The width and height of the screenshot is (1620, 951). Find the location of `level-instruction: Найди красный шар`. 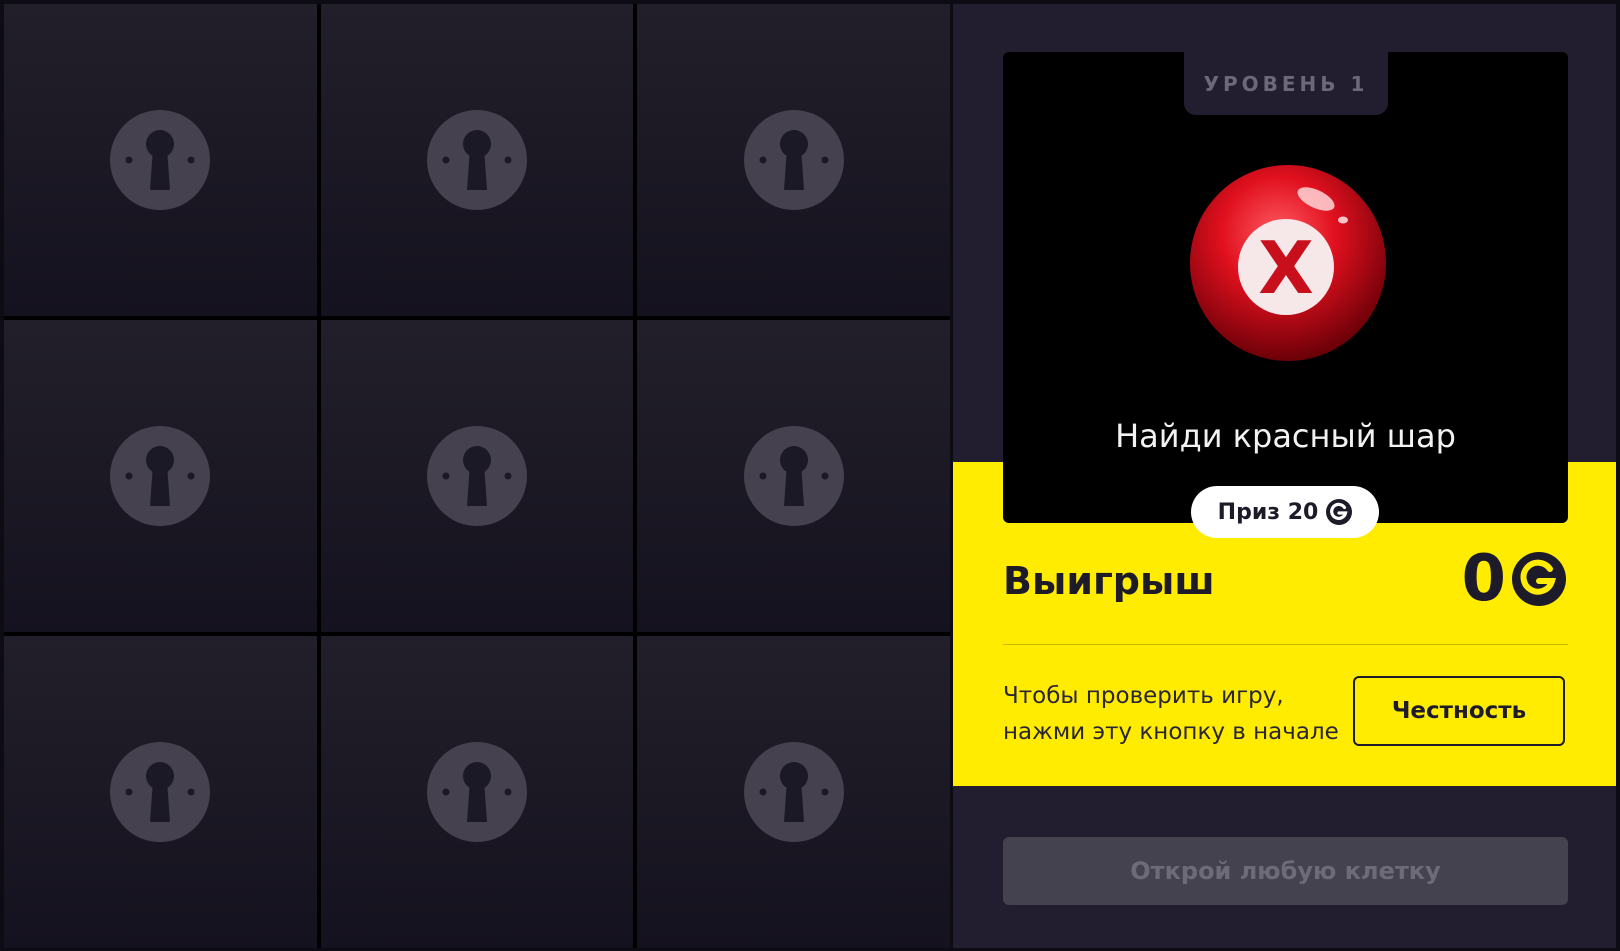

level-instruction: Найди красный шар is located at coordinates (1285, 436).